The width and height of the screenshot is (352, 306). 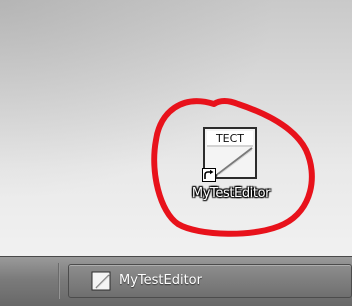 I want to click on shortcut-arrow-icon, so click(x=209, y=175).